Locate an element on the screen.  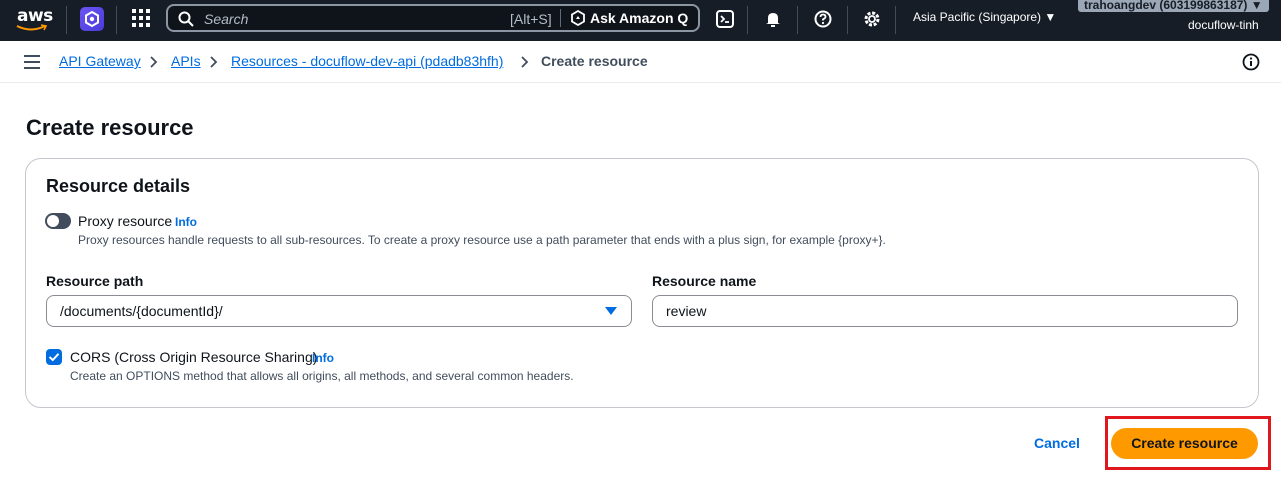
account-username: docuflow-tinh is located at coordinates (1223, 25).